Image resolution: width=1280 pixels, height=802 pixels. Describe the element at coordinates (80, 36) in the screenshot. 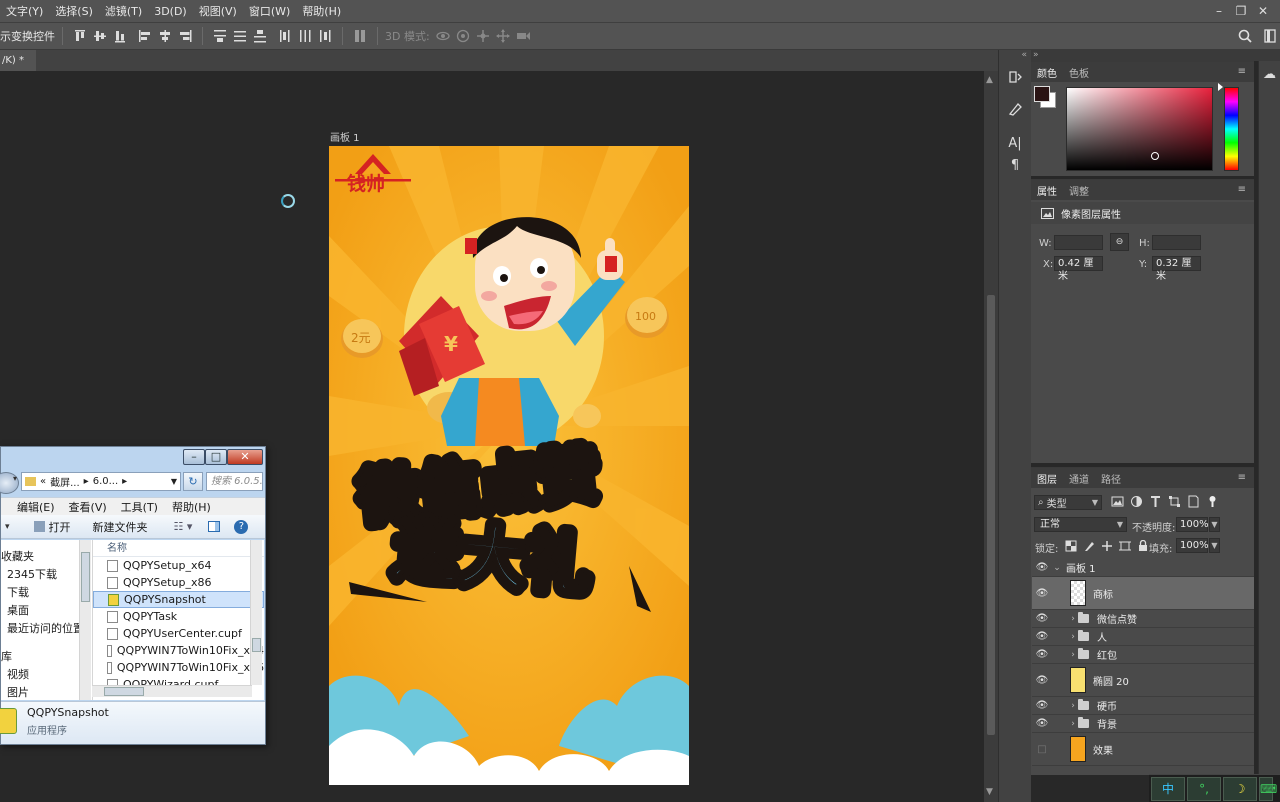

I see `align-top-icon` at that location.